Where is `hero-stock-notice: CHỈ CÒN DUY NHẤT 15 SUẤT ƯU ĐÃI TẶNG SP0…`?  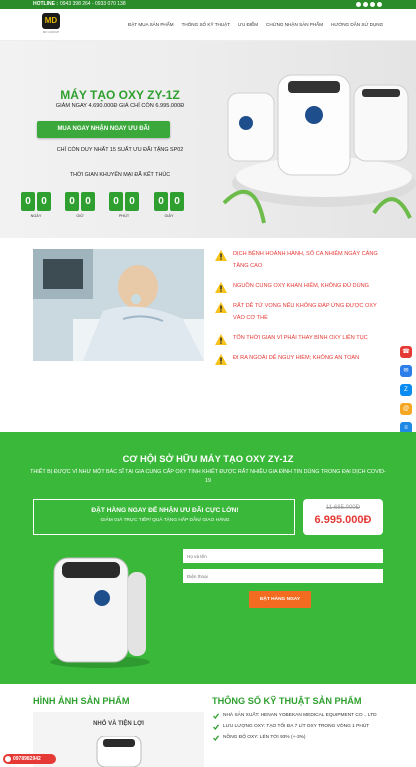 hero-stock-notice: CHỈ CÒN DUY NHẤT 15 SUẤT ƯU ĐÃI TẶNG SP0… is located at coordinates (120, 150).